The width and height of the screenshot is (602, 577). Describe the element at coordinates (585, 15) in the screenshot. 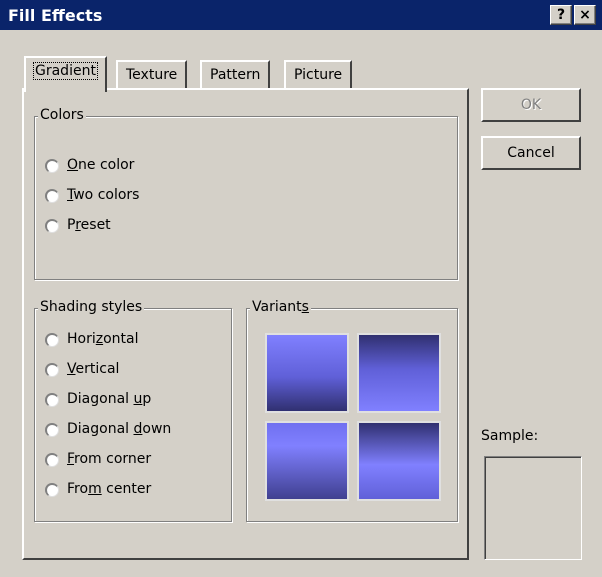

I see `close-button: ×` at that location.